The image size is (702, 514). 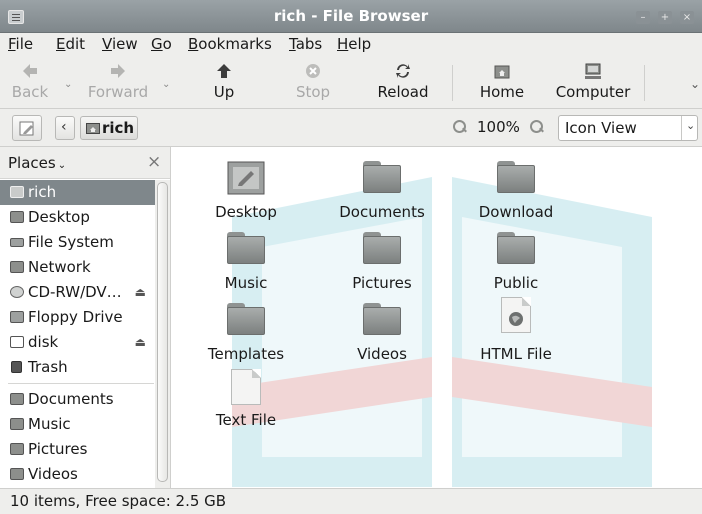 What do you see at coordinates (59, 217) in the screenshot?
I see `sidebar-item-label: Desktop` at bounding box center [59, 217].